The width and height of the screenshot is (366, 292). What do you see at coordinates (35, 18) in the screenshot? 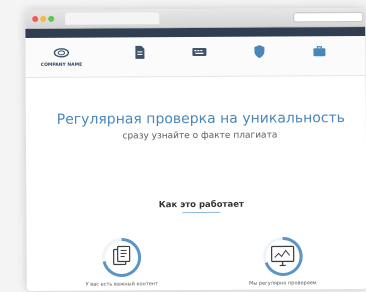
I see `close-window-button` at bounding box center [35, 18].